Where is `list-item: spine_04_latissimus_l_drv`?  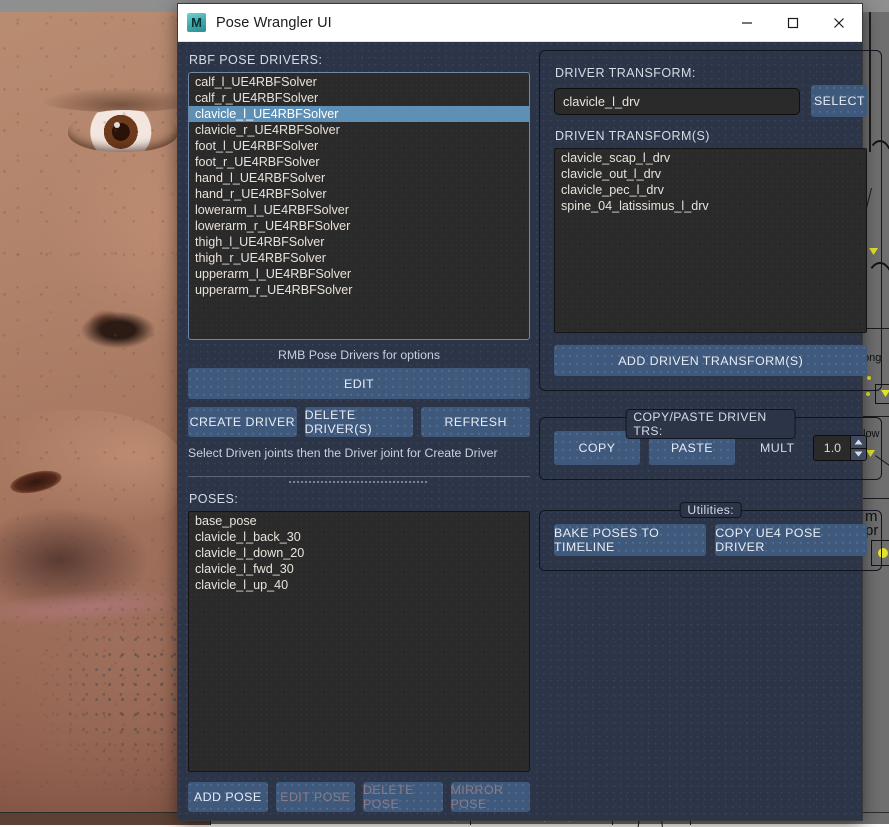 list-item: spine_04_latissimus_l_drv is located at coordinates (710, 206).